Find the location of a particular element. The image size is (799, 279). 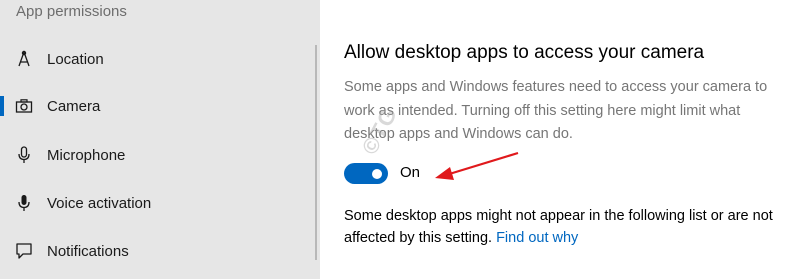

find-out-why-link: Find out why is located at coordinates (537, 238).